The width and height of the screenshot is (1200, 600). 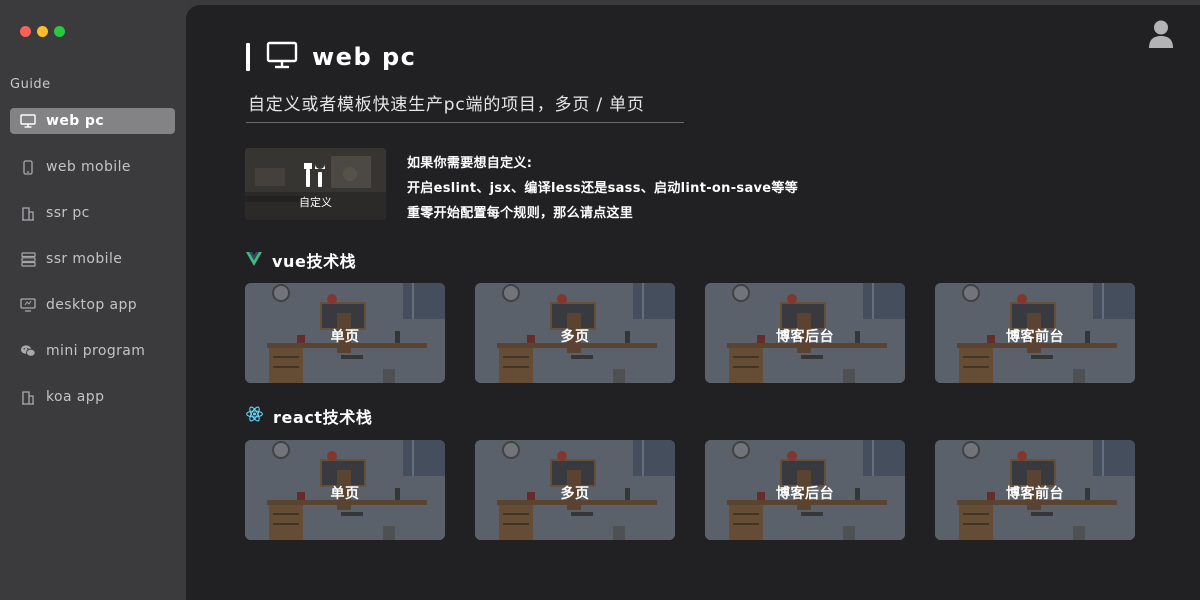 I want to click on server-icon, so click(x=28, y=259).